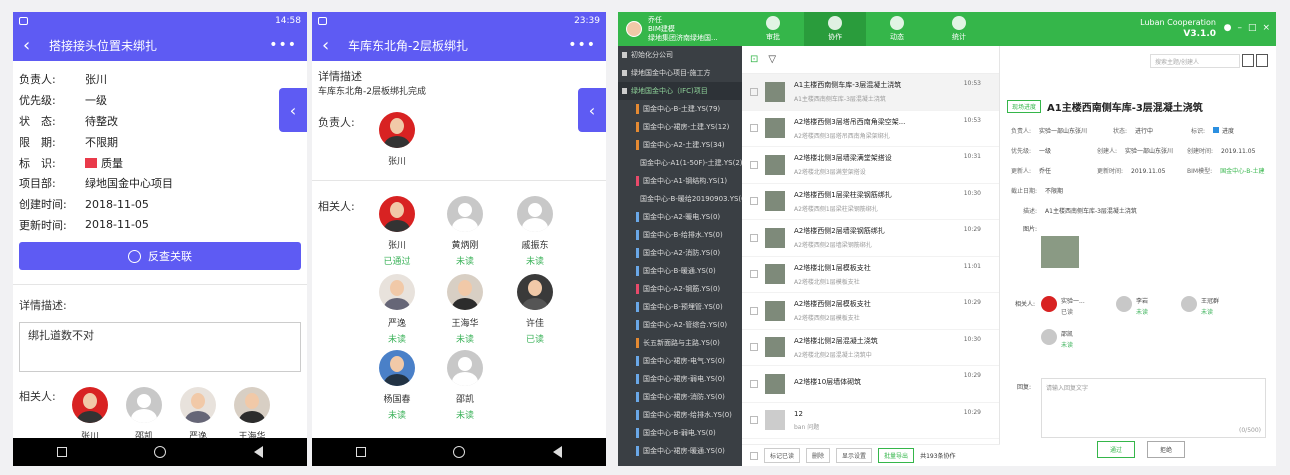 This screenshot has height=475, width=1290. I want to click on tree-item: 国金中心-A2-管综合.YS(0), so click(680, 325).